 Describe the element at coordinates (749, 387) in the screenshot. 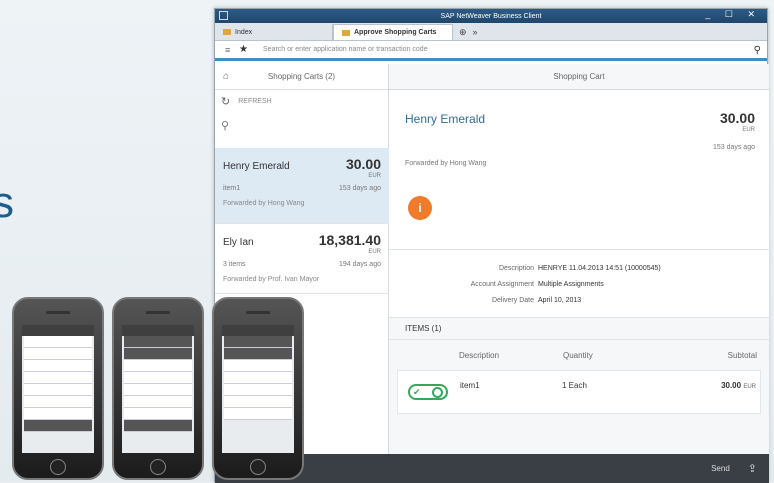

I see `row-currency: EUR` at that location.